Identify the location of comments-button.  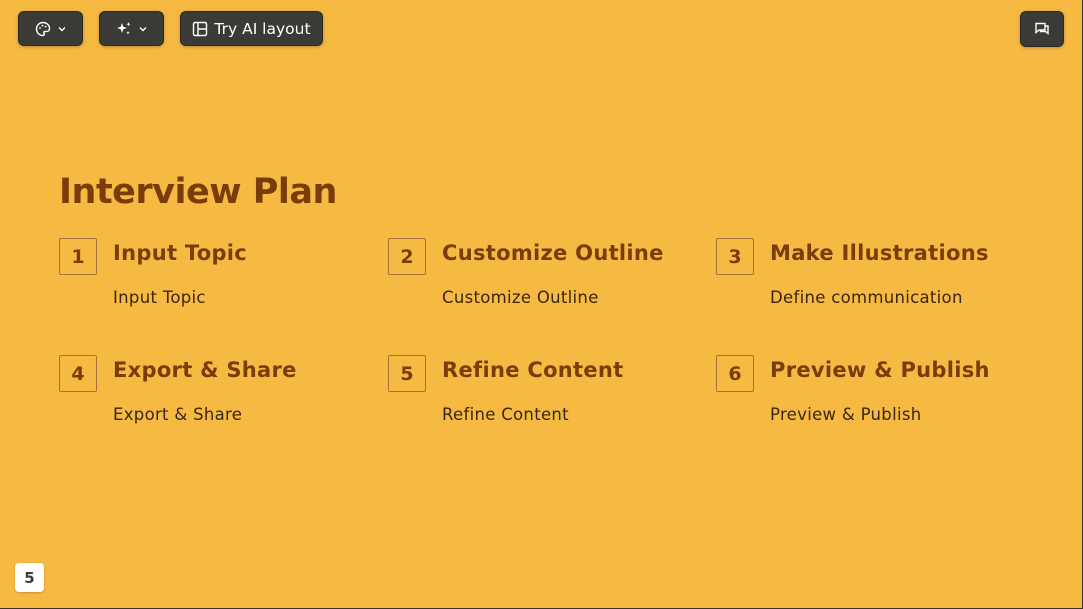
(1042, 29).